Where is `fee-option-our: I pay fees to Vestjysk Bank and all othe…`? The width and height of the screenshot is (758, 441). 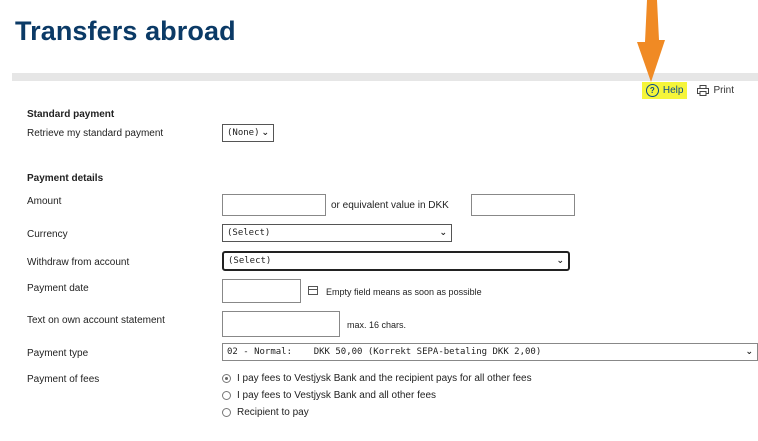
fee-option-our: I pay fees to Vestjysk Bank and all othe… is located at coordinates (329, 395).